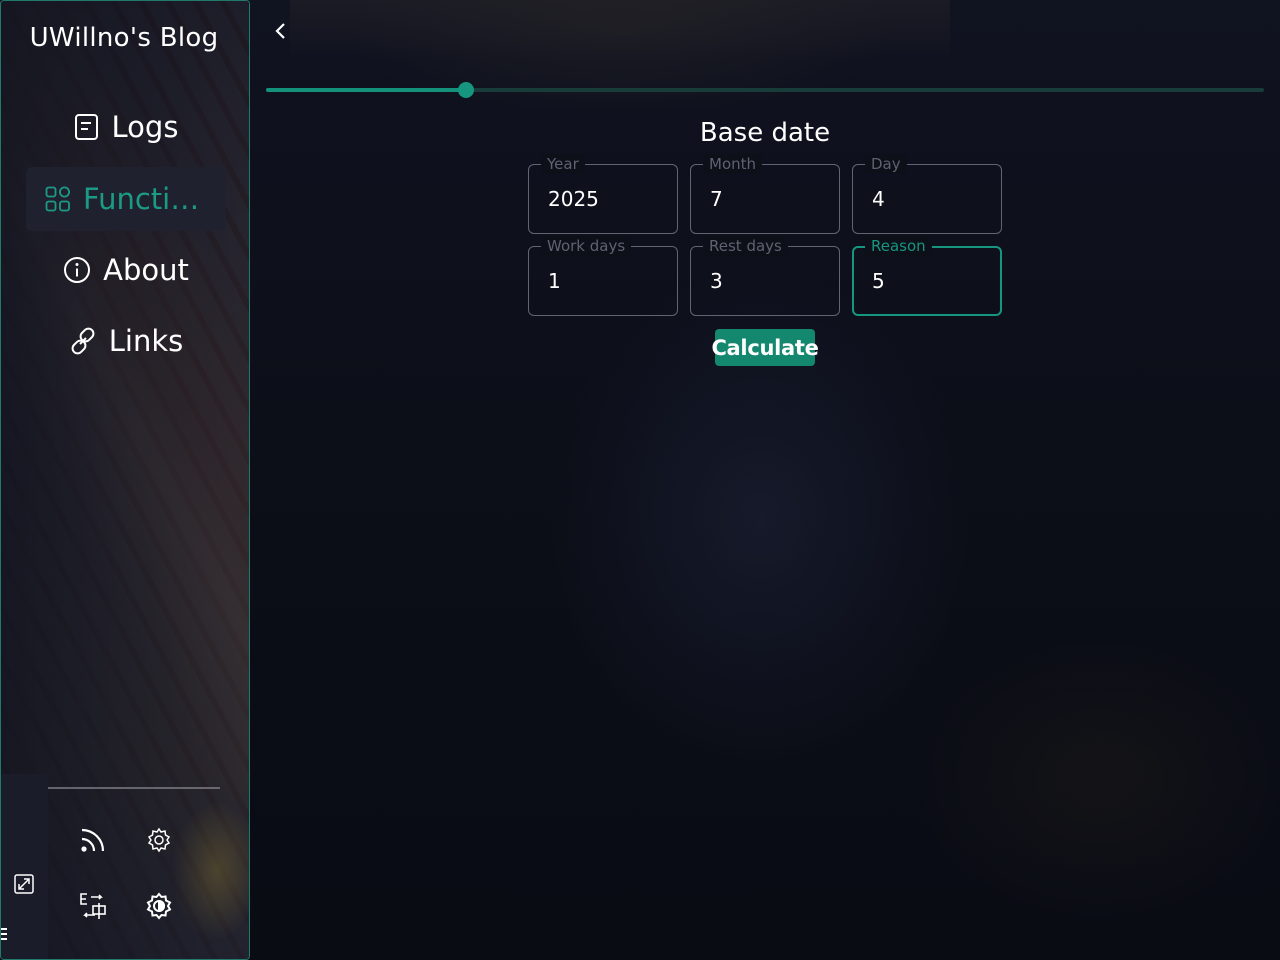  Describe the element at coordinates (134, 788) in the screenshot. I see `sidebar-divider` at that location.